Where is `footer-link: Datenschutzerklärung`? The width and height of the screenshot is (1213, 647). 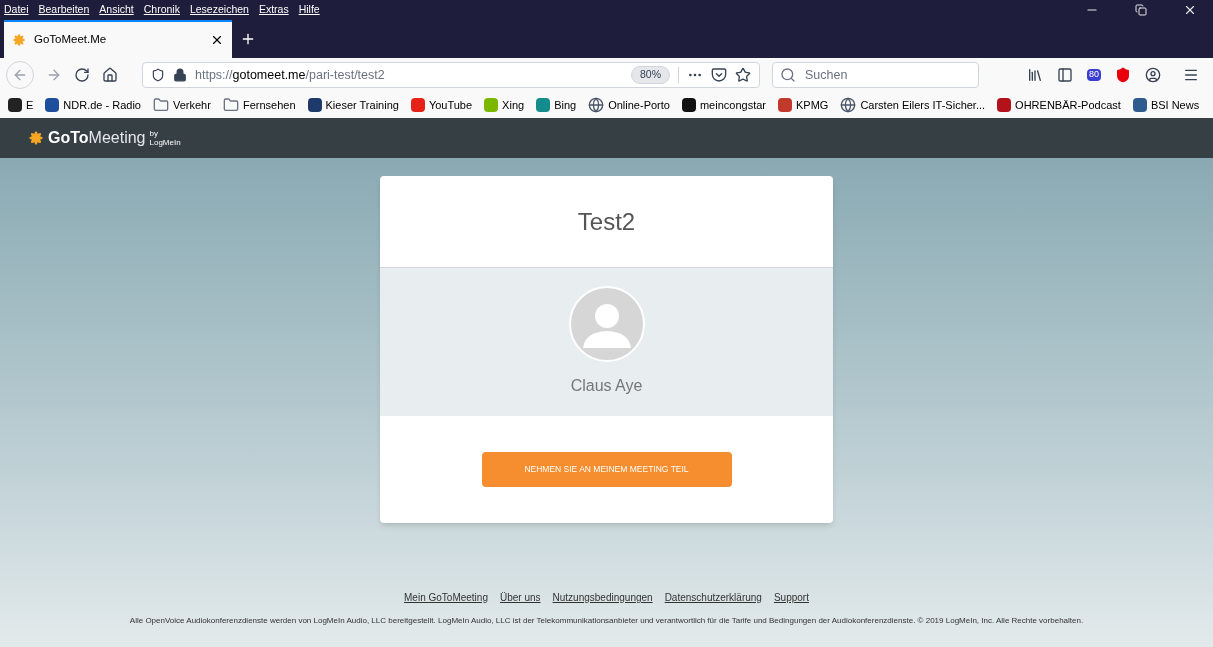 footer-link: Datenschutzerklärung is located at coordinates (713, 597).